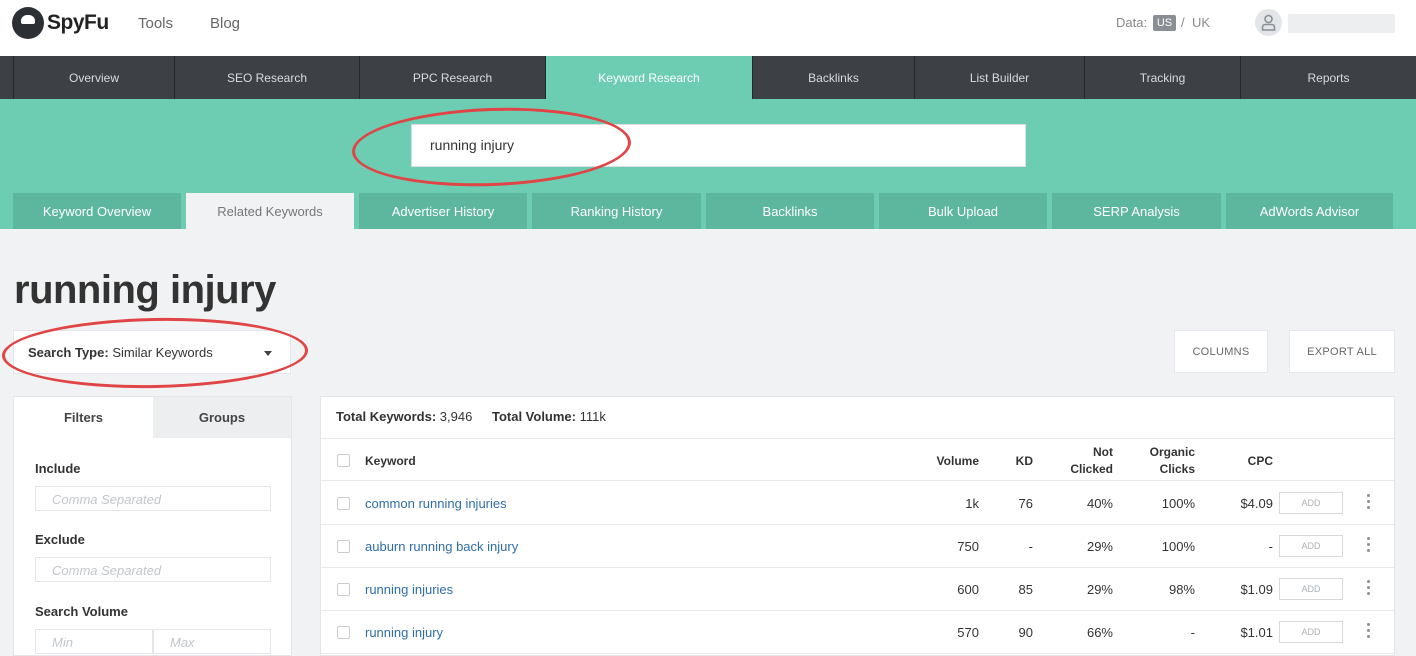 This screenshot has height=656, width=1416. I want to click on tab-tracking: Tracking, so click(1163, 77).